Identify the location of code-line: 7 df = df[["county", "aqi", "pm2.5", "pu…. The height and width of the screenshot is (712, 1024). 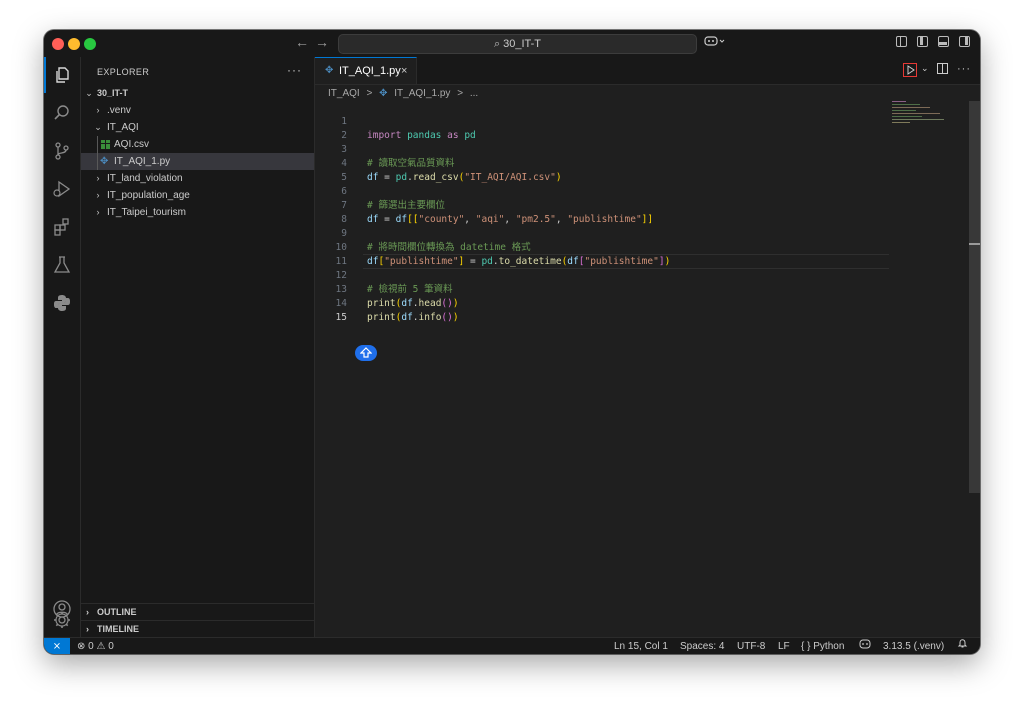
(642, 205).